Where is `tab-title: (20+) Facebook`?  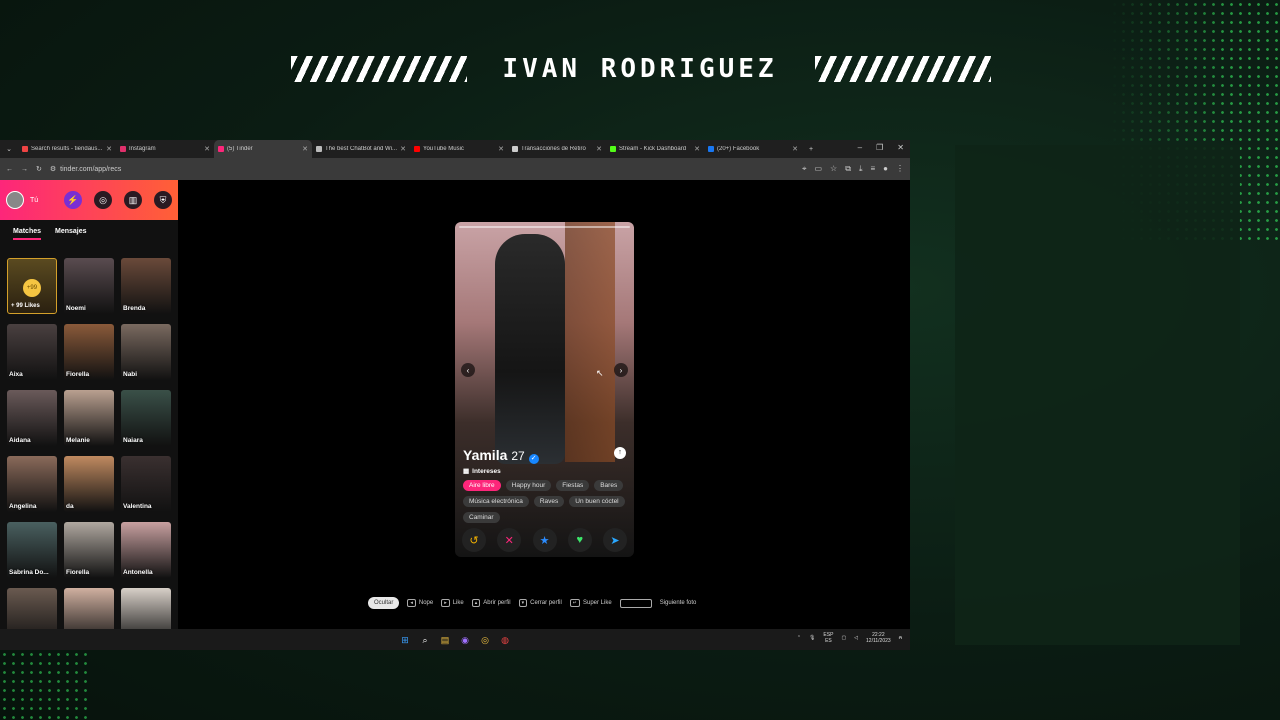
tab-title: (20+) Facebook is located at coordinates (738, 149).